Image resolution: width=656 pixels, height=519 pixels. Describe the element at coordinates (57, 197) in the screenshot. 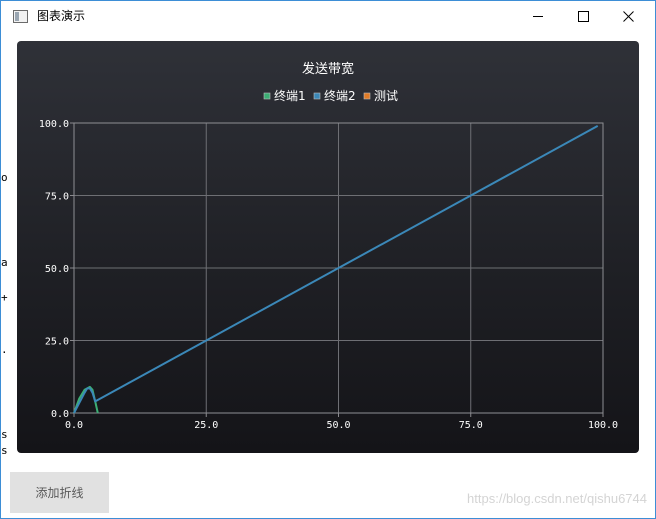

I see `y-tick-label: 75.0` at that location.